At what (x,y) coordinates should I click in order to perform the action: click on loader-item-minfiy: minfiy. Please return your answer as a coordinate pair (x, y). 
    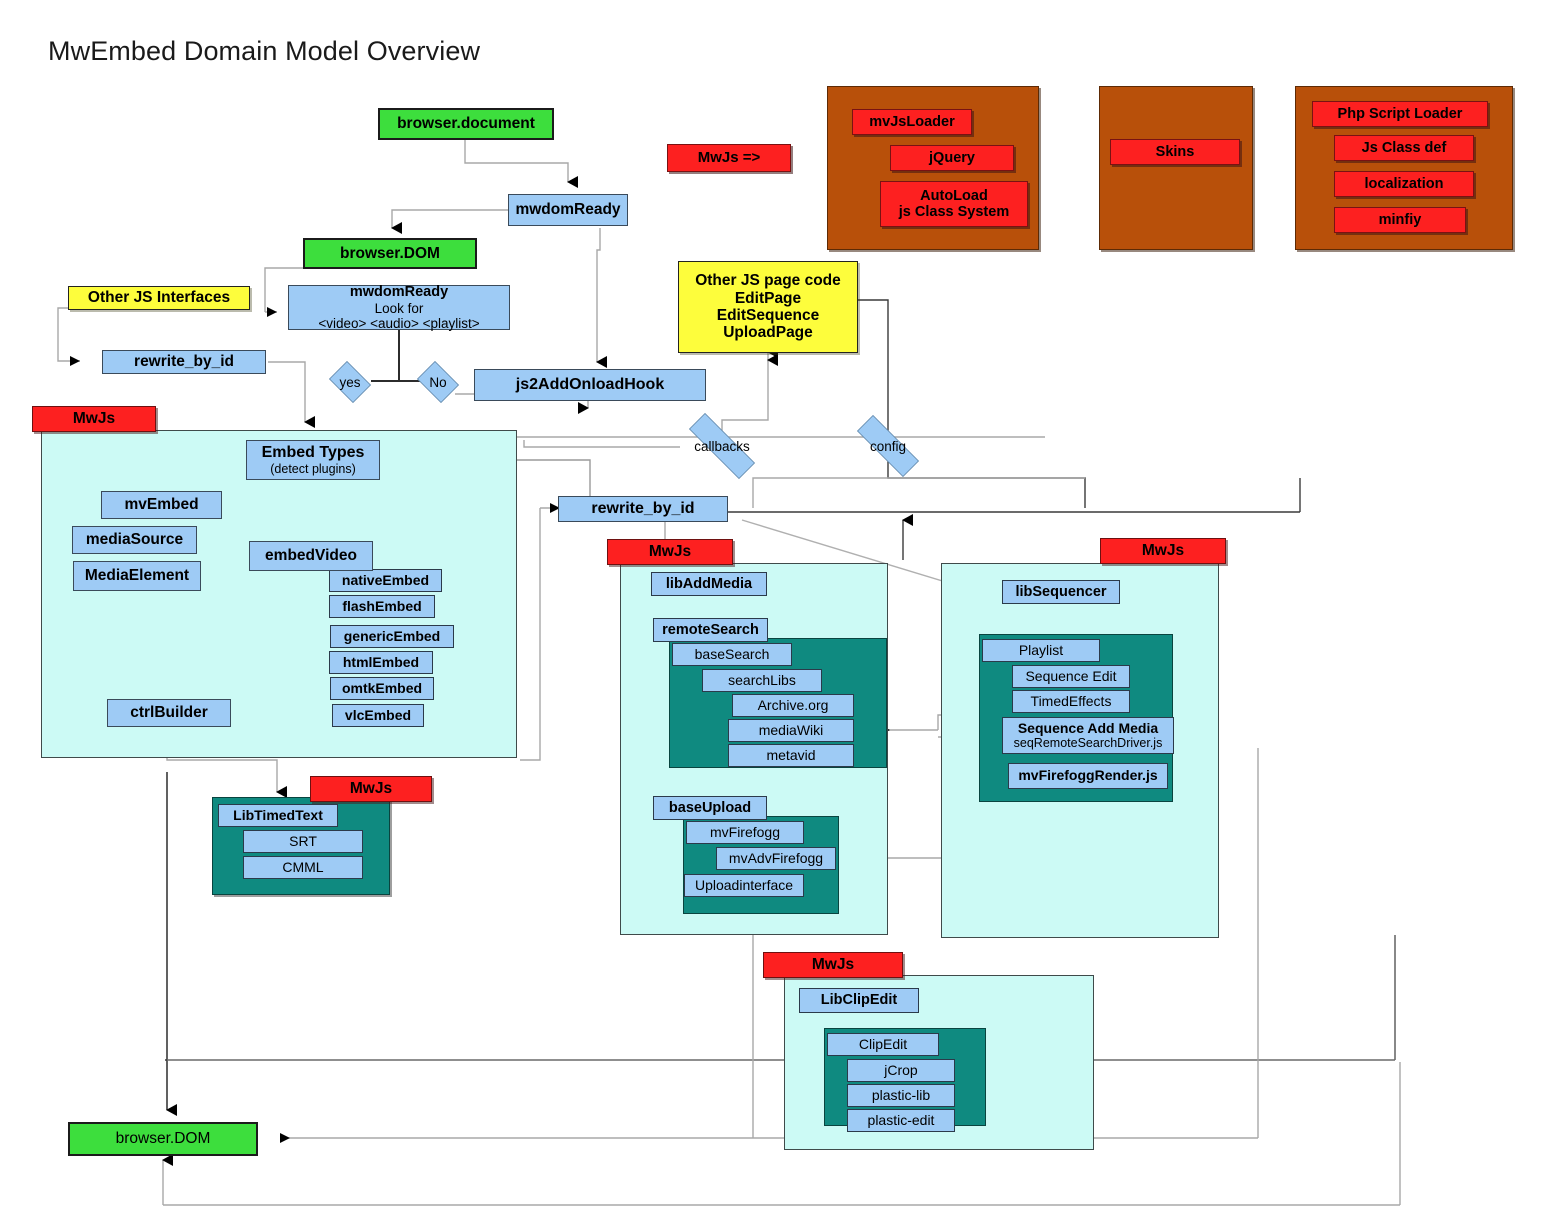
    Looking at the image, I should click on (1400, 220).